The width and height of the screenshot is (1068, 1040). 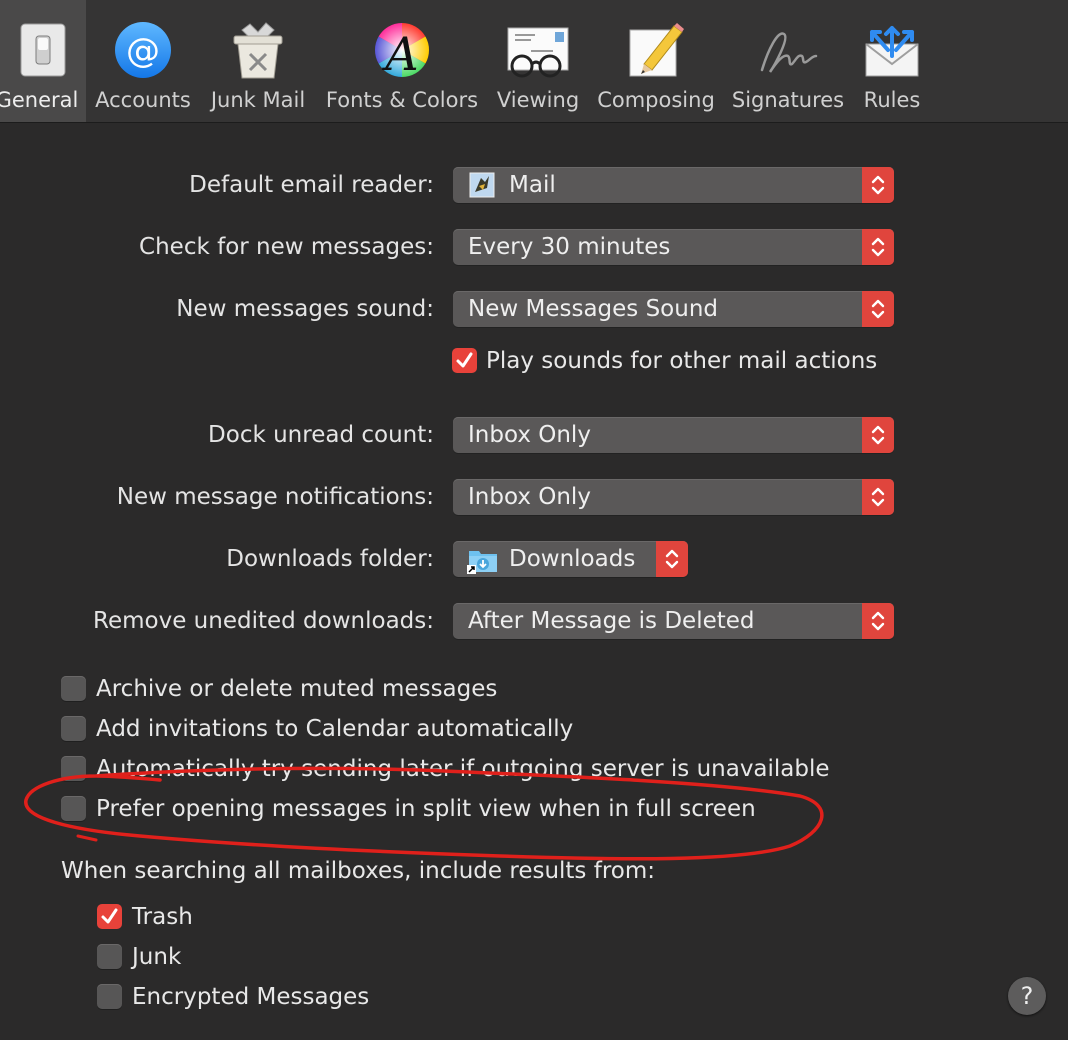 I want to click on new-sound-popup: New Messages Sound, so click(x=673, y=309).